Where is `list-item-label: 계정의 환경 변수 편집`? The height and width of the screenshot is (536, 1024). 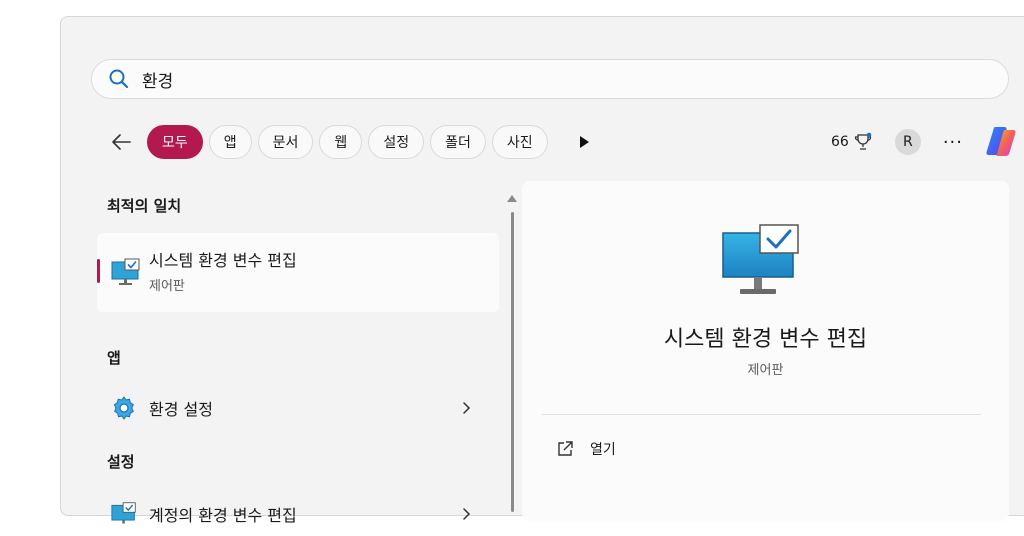
list-item-label: 계정의 환경 변수 편집 is located at coordinates (223, 515).